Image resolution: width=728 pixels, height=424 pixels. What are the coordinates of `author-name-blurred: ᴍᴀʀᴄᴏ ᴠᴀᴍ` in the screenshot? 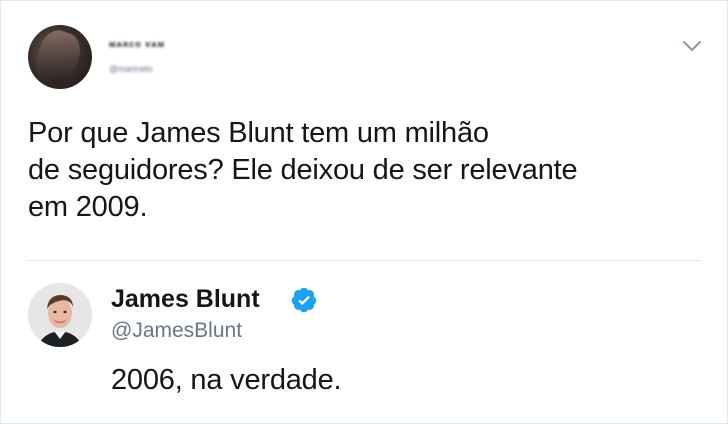 It's located at (154, 44).